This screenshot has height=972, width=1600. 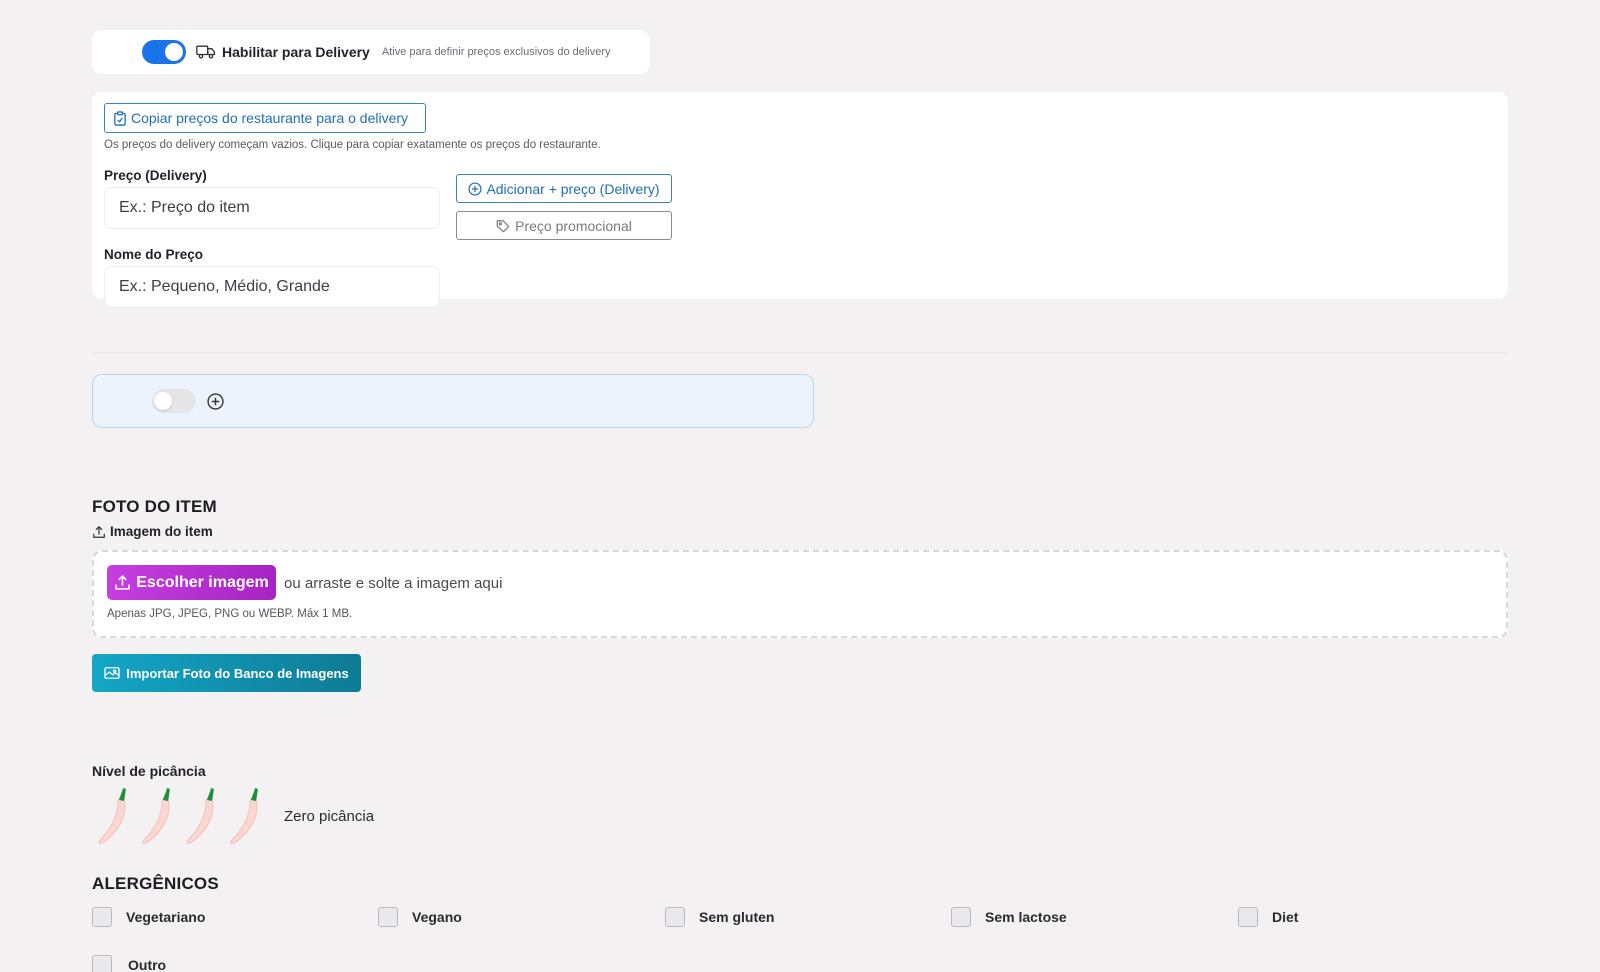 What do you see at coordinates (149, 771) in the screenshot?
I see `spice-level-label: Nível de picância` at bounding box center [149, 771].